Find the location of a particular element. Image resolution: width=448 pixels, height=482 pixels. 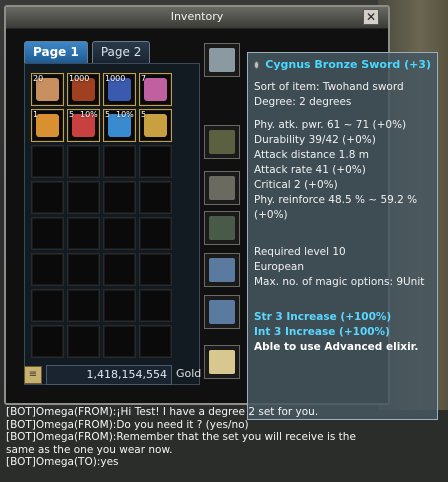

slot-quantity: 1 is located at coordinates (36, 114).